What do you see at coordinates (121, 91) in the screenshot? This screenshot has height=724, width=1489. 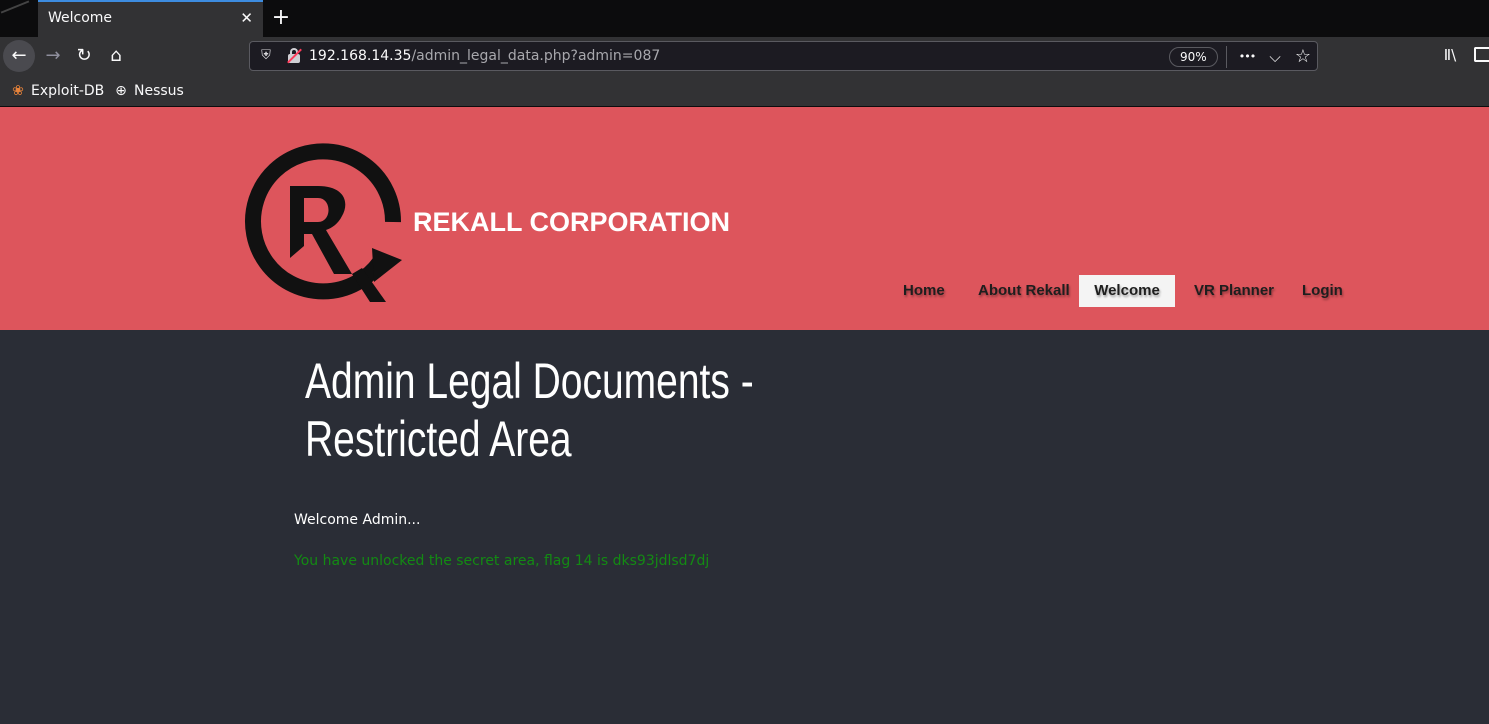 I see `globe-icon: ⊕` at bounding box center [121, 91].